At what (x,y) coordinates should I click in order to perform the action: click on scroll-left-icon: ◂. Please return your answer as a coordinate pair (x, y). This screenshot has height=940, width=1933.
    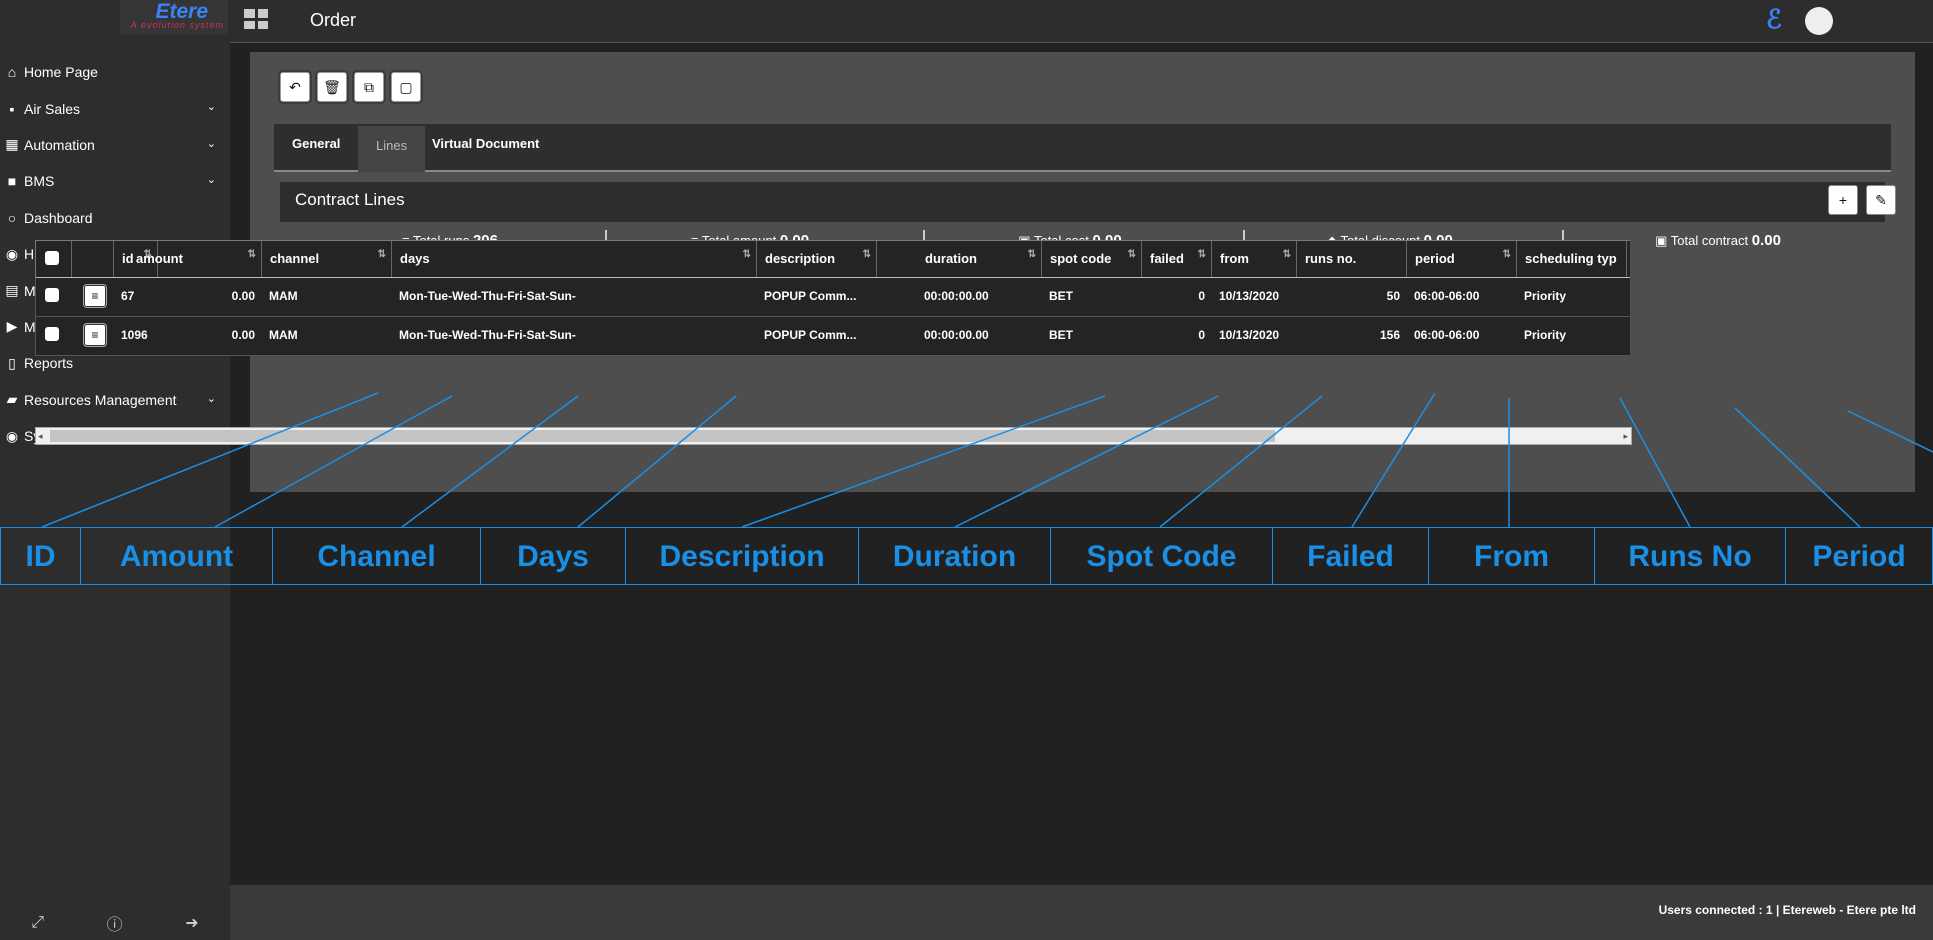
    Looking at the image, I should click on (40, 436).